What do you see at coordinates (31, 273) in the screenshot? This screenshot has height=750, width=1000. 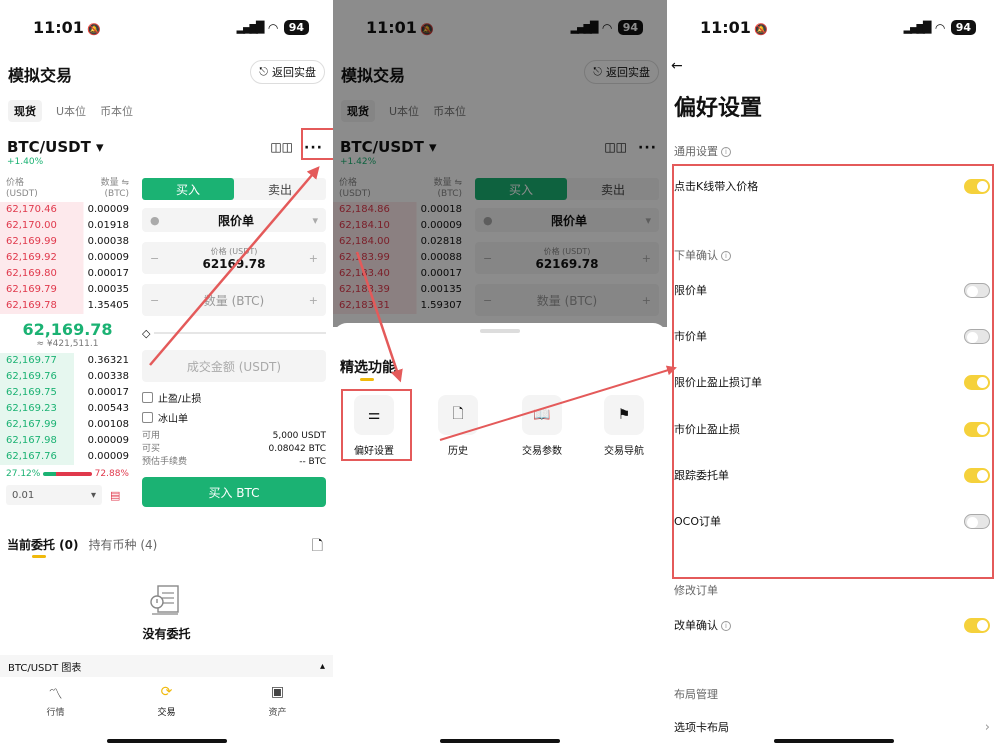 I see `row-price: 62,169.80` at bounding box center [31, 273].